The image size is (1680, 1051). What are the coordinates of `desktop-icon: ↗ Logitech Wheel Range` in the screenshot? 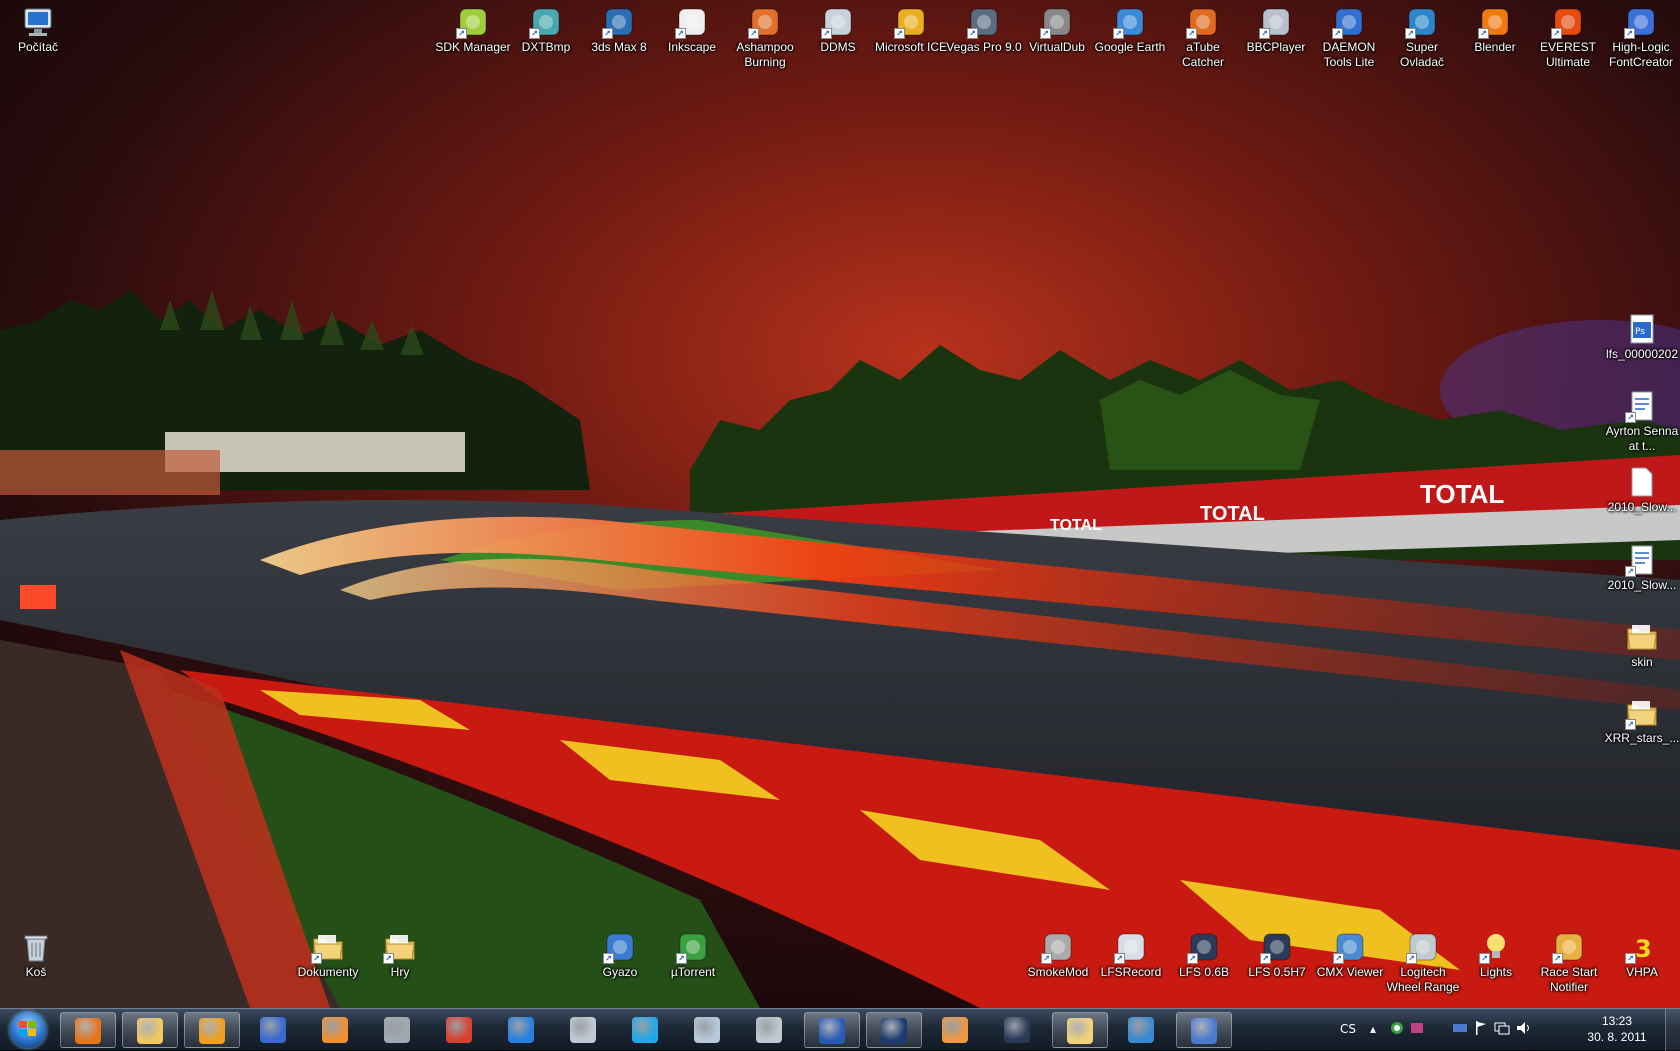 It's located at (1423, 961).